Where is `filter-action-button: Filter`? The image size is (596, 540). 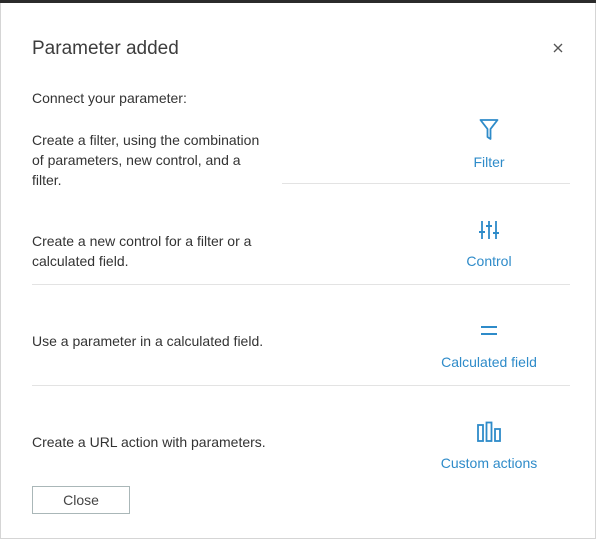
filter-action-button: Filter is located at coordinates (489, 144).